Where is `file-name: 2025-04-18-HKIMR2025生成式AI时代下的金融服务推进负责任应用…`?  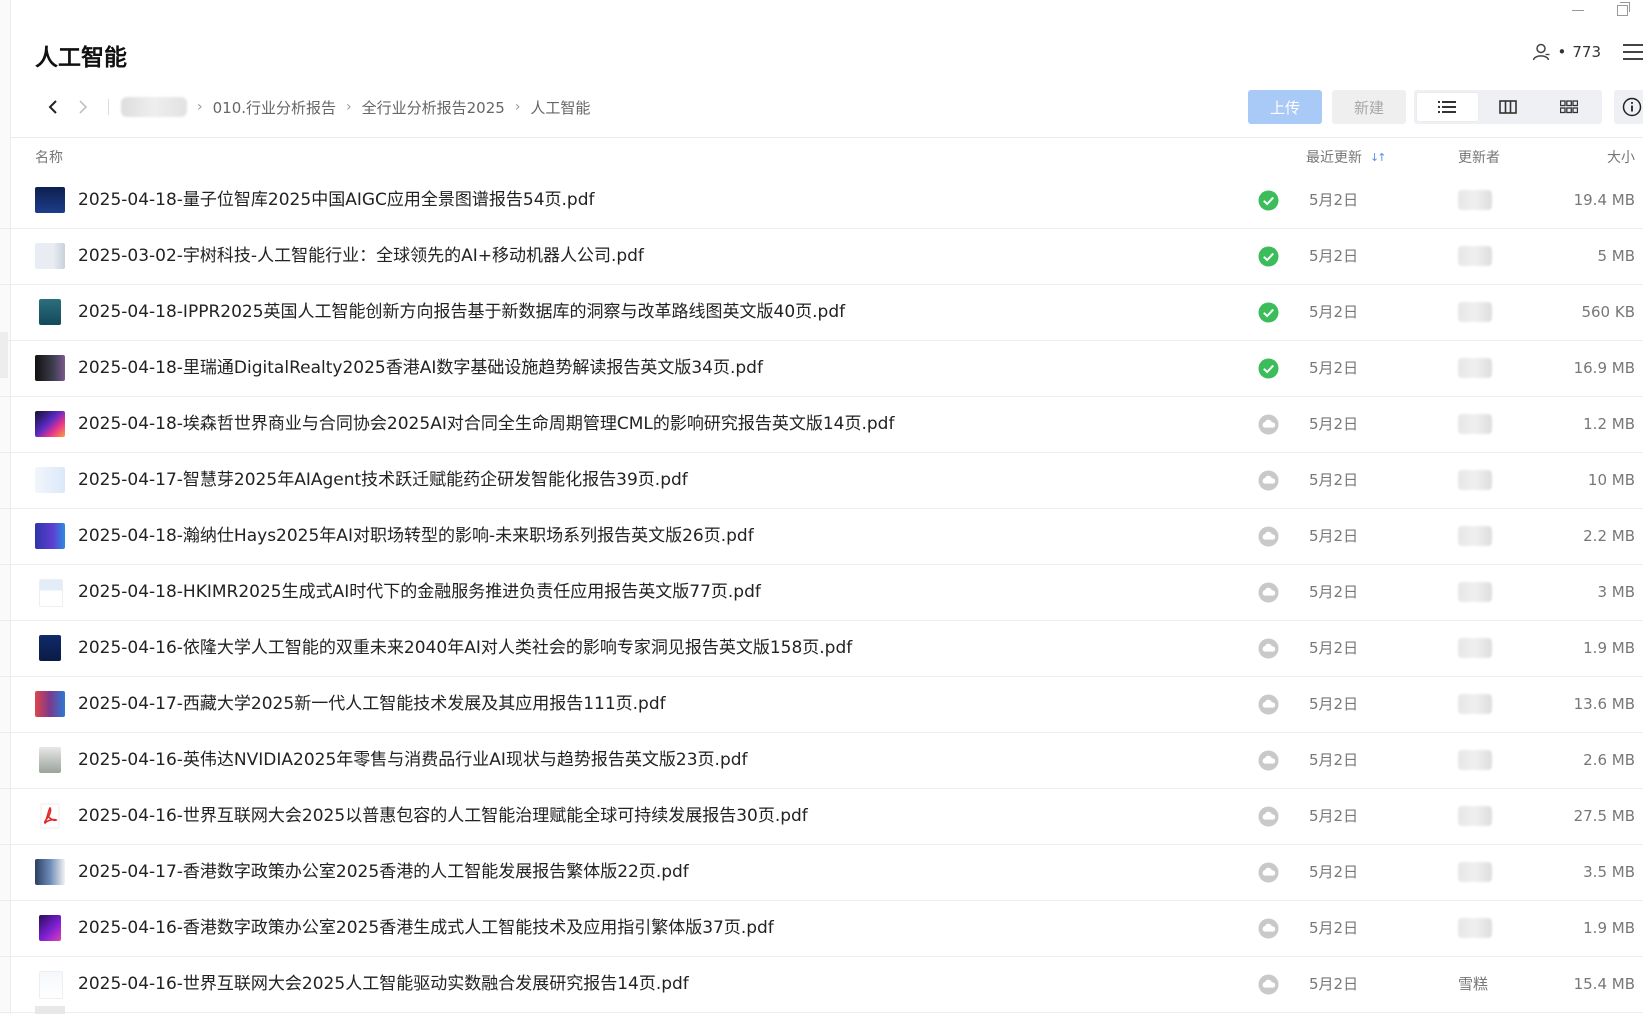 file-name: 2025-04-18-HKIMR2025生成式AI时代下的金融服务推进负责任应用… is located at coordinates (419, 592).